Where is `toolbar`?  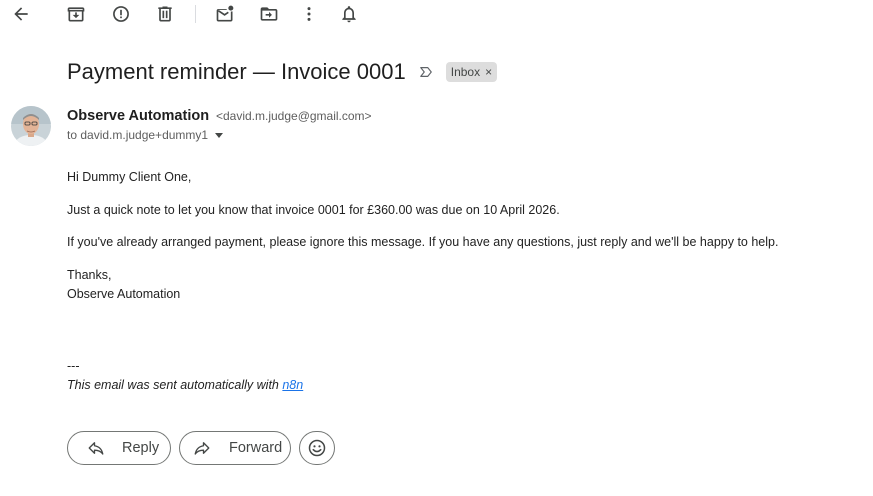 toolbar is located at coordinates (436, 14).